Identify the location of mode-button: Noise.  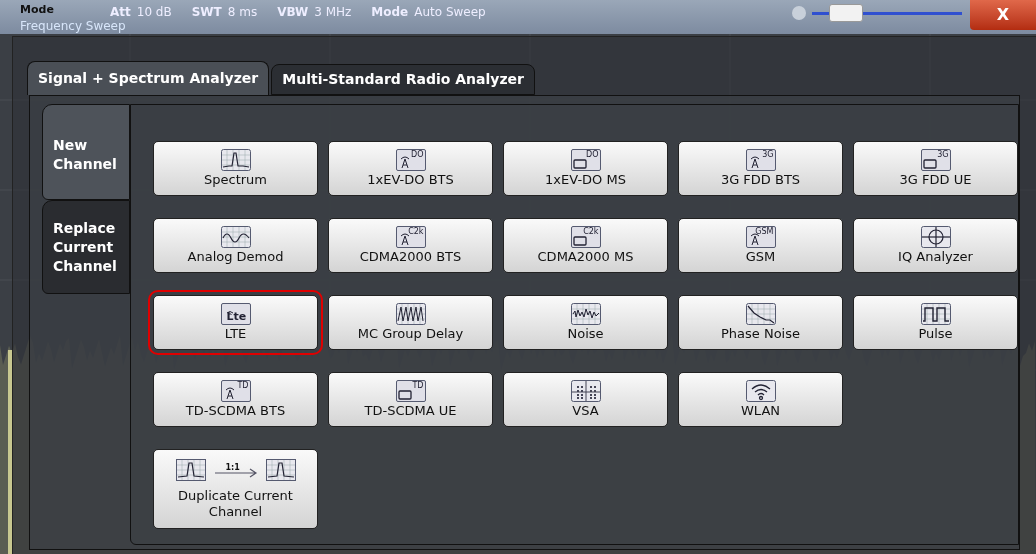
(585, 322).